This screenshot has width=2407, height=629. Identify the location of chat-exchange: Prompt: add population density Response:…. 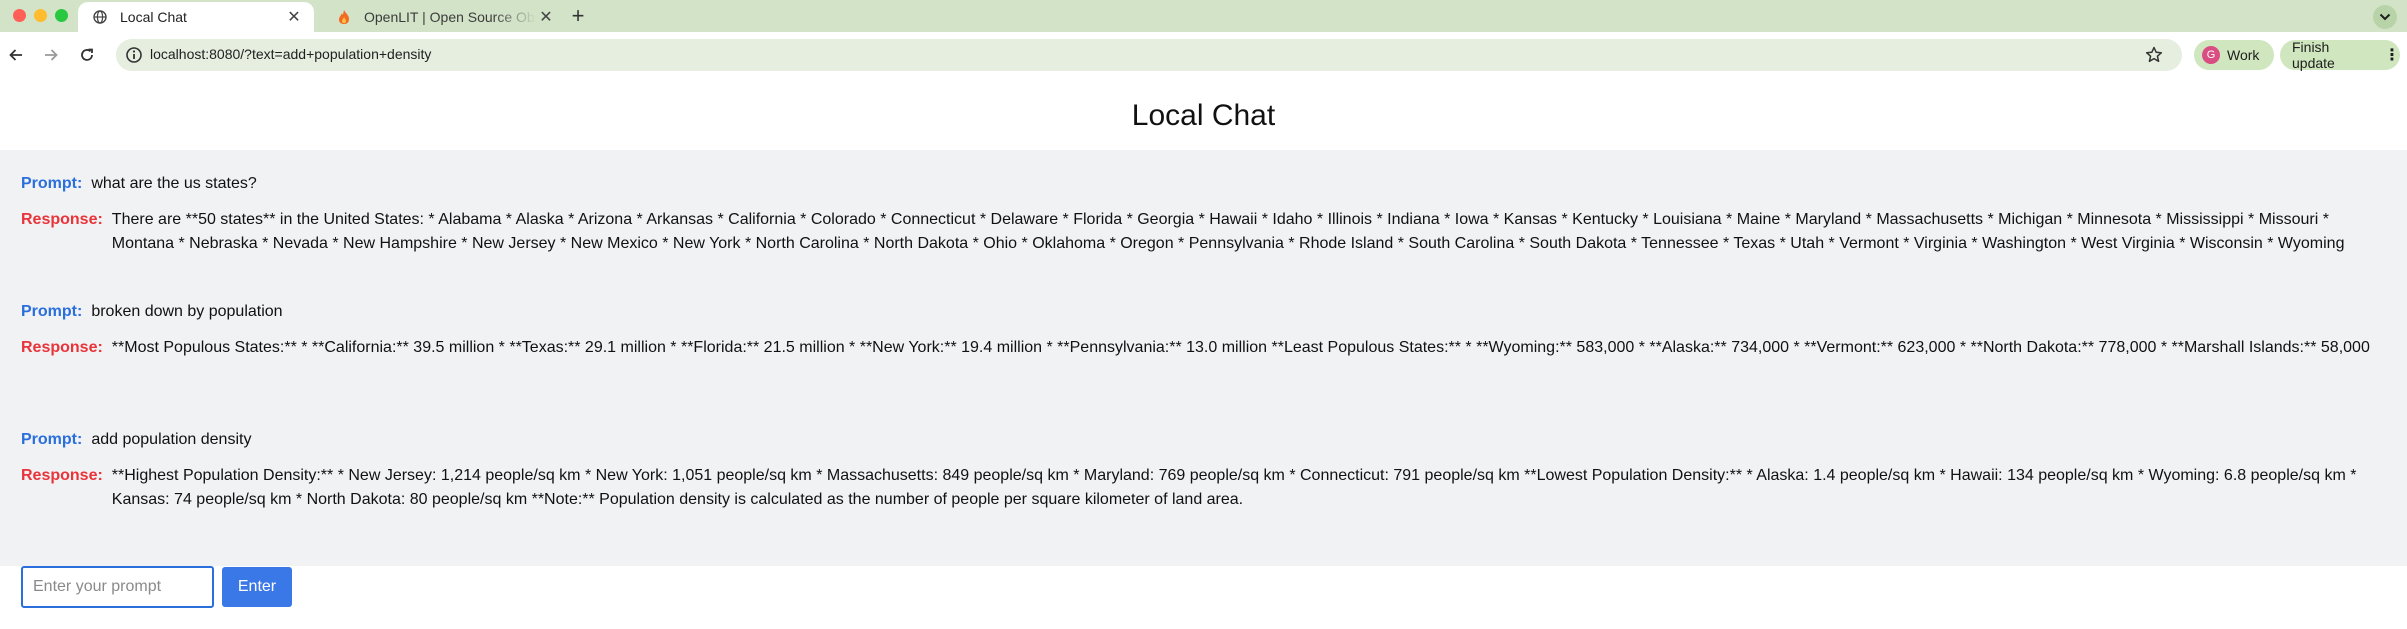
(1206, 470).